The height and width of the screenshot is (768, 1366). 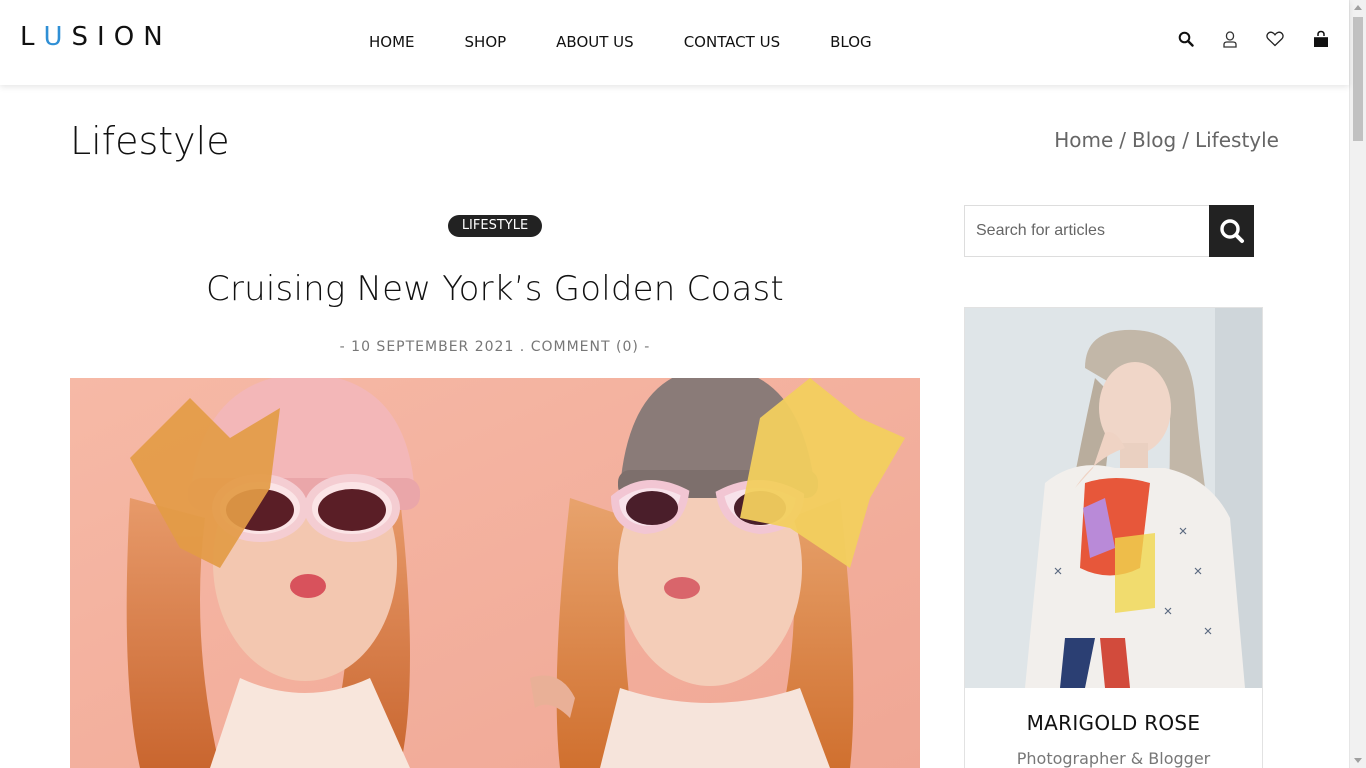 I want to click on main-nav: HOME SHOP ABOUT US CONTACT US BLOG, so click(x=620, y=42).